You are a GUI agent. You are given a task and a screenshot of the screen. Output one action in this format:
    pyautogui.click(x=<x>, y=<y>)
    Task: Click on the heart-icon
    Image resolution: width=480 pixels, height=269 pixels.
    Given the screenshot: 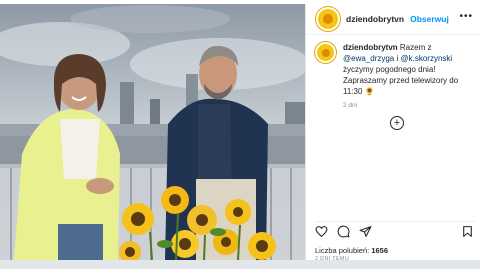 What is the action you would take?
    pyautogui.click(x=321, y=231)
    